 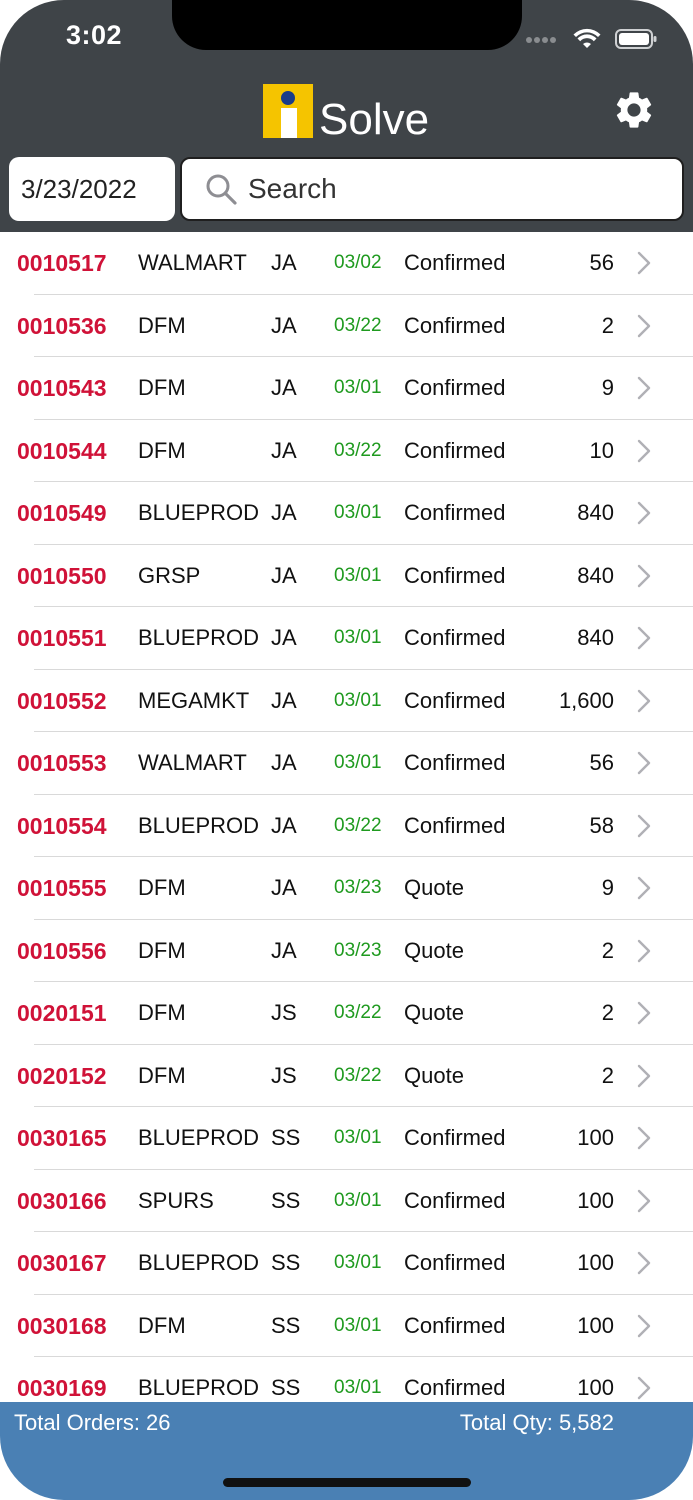 What do you see at coordinates (636, 39) in the screenshot?
I see `battery-icon` at bounding box center [636, 39].